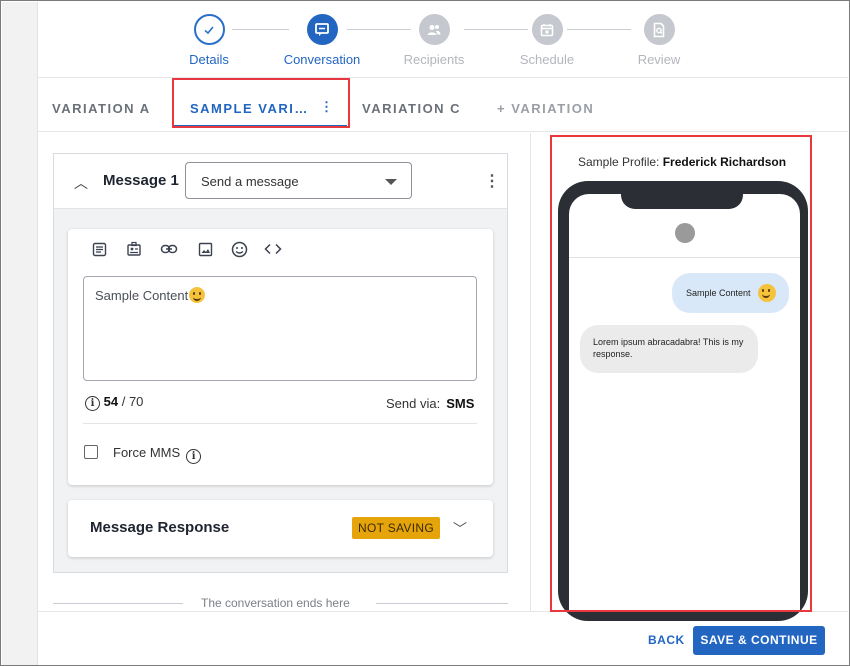  Describe the element at coordinates (150, 295) in the screenshot. I see `message-content: Sample Content` at that location.